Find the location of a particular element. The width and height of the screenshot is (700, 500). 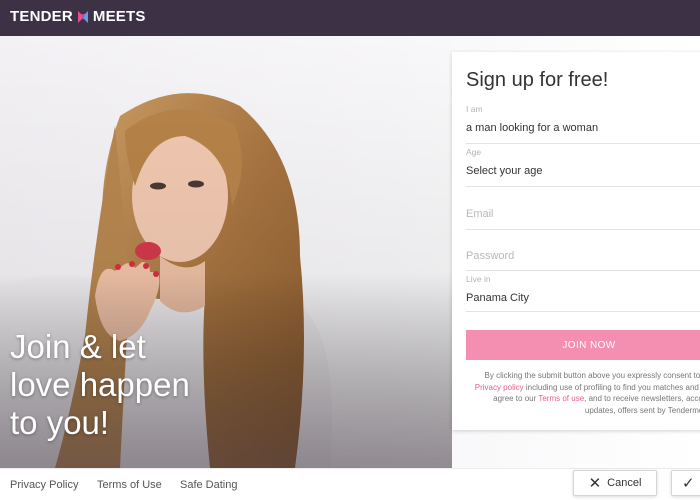

email-placeholder: Email is located at coordinates (480, 214).